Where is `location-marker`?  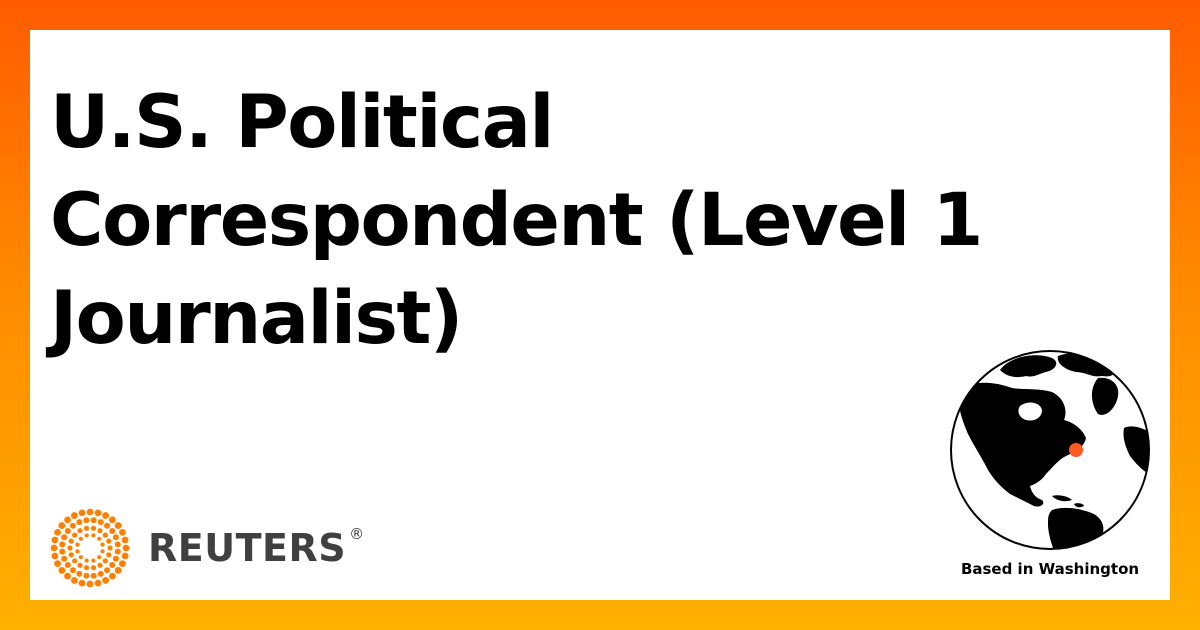
location-marker is located at coordinates (1076, 450).